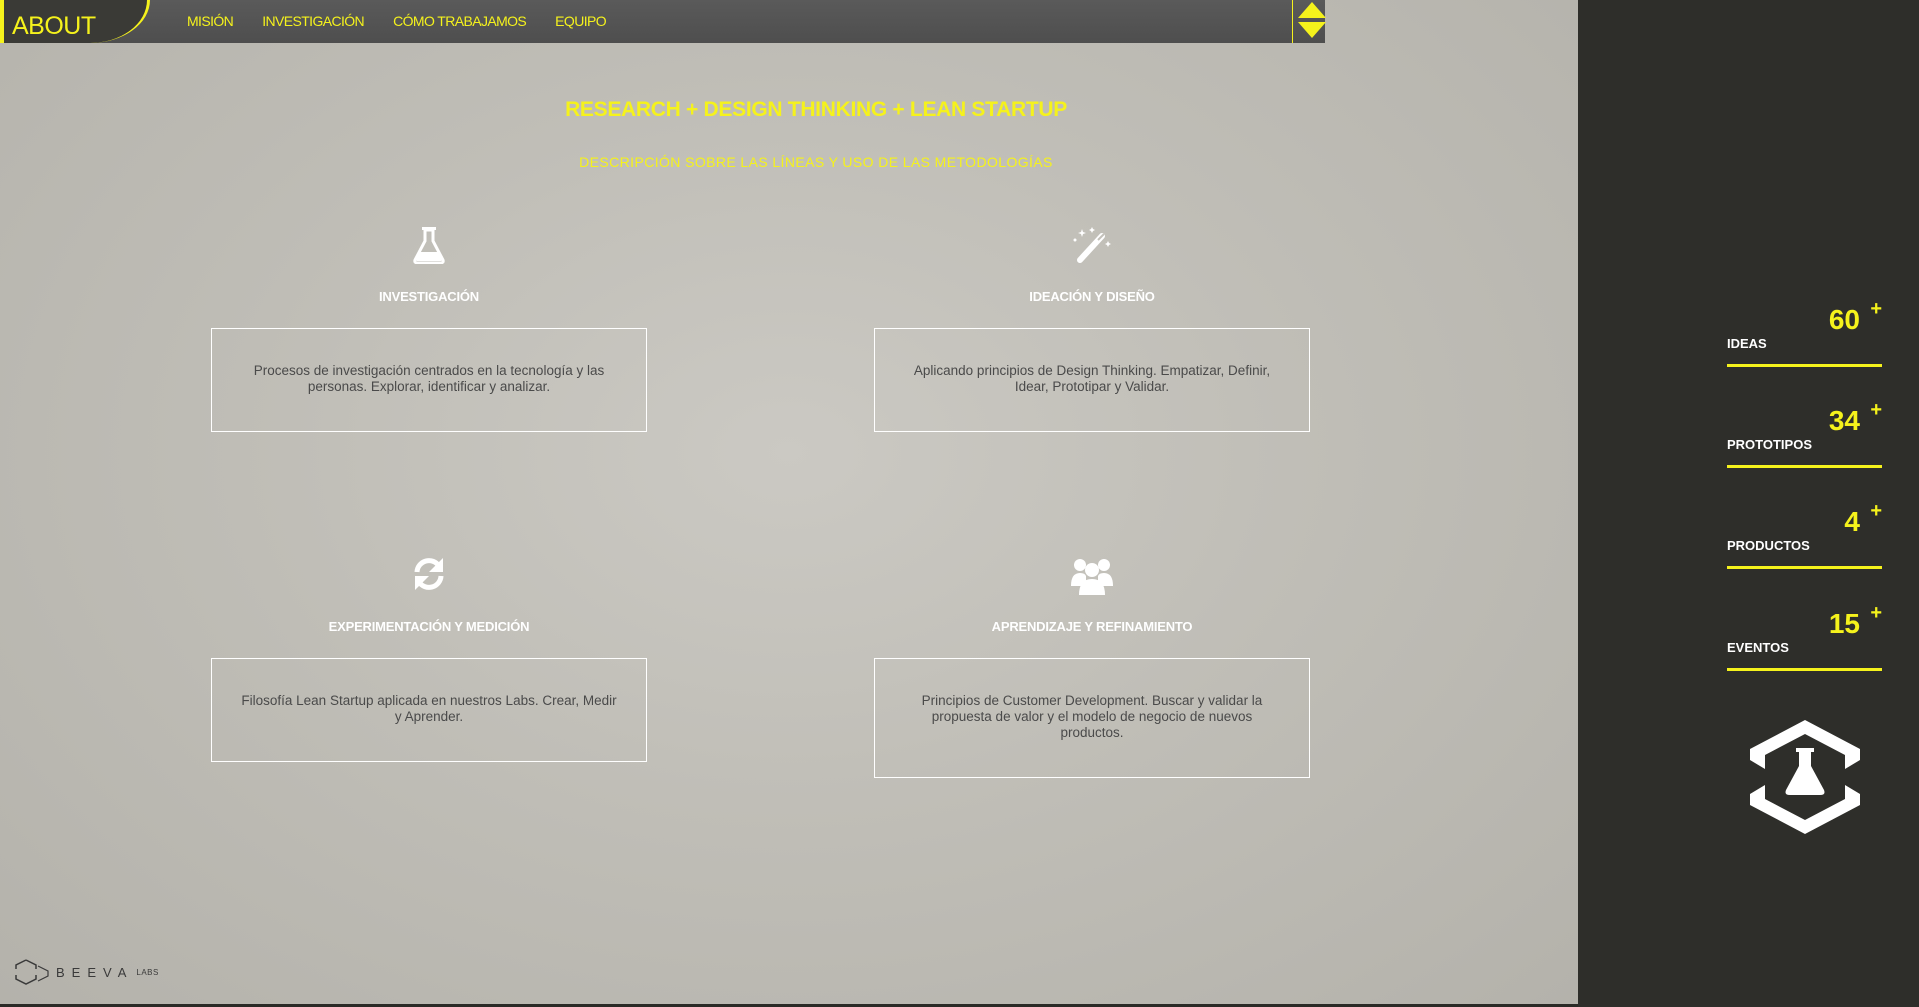  Describe the element at coordinates (1092, 578) in the screenshot. I see `users-icon` at that location.